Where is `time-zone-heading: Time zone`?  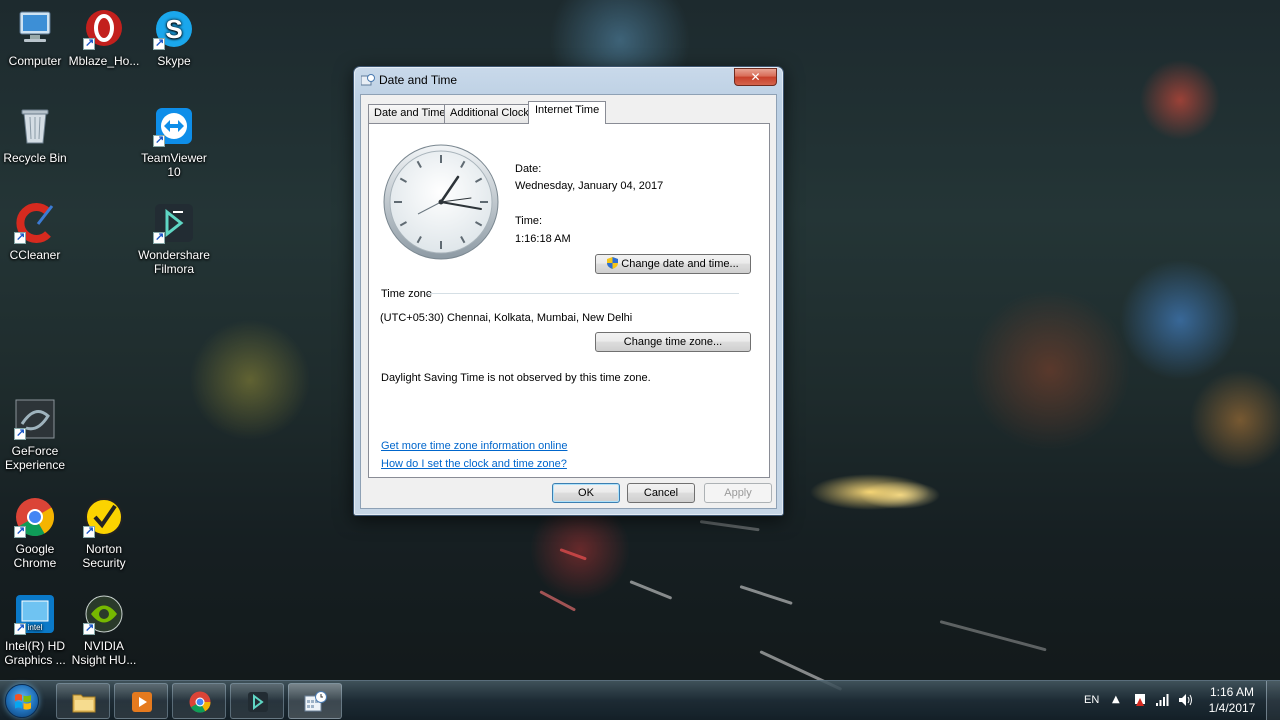 time-zone-heading: Time zone is located at coordinates (406, 294).